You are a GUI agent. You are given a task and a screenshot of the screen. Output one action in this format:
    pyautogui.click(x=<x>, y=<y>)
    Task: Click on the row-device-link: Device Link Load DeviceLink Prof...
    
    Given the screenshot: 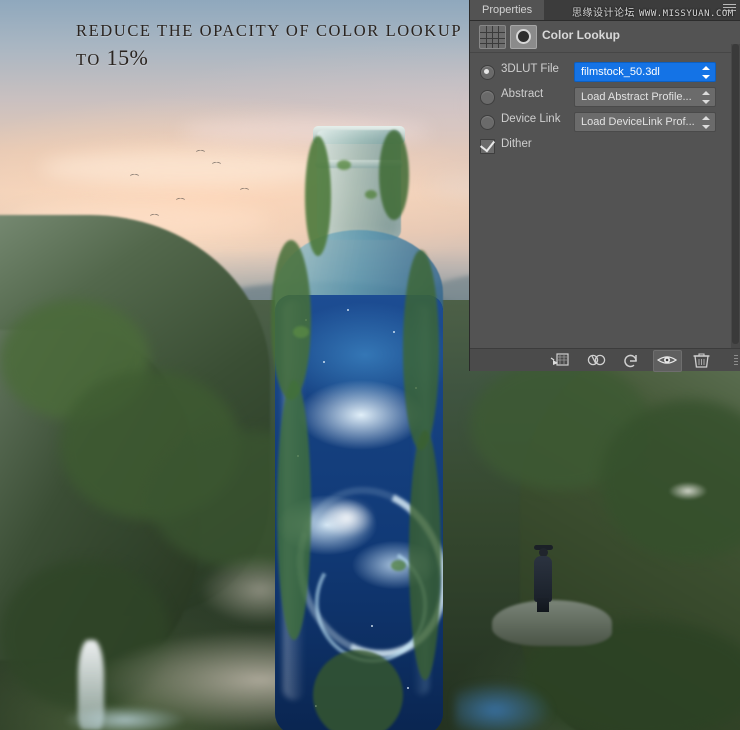 What is the action you would take?
    pyautogui.click(x=605, y=122)
    